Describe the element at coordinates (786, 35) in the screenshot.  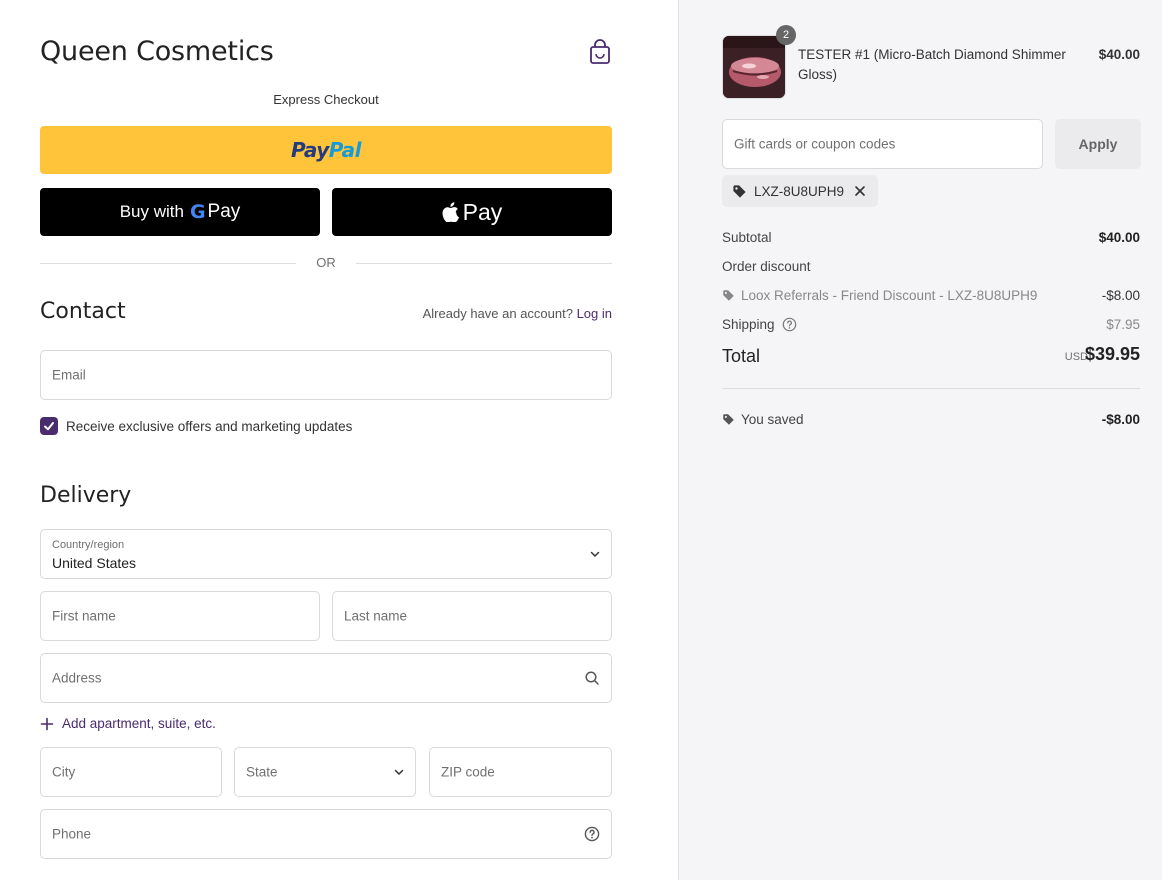
I see `quantity-badge: 2` at that location.